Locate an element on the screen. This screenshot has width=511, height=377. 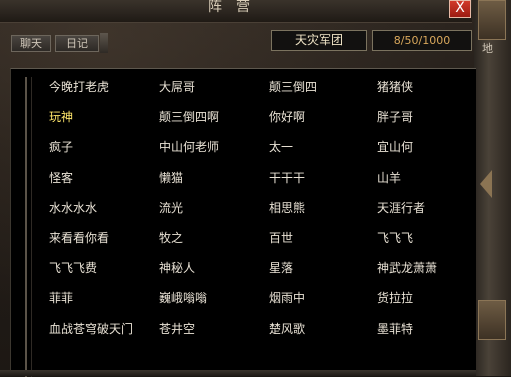
member-count: 8/50/1000 is located at coordinates (422, 40).